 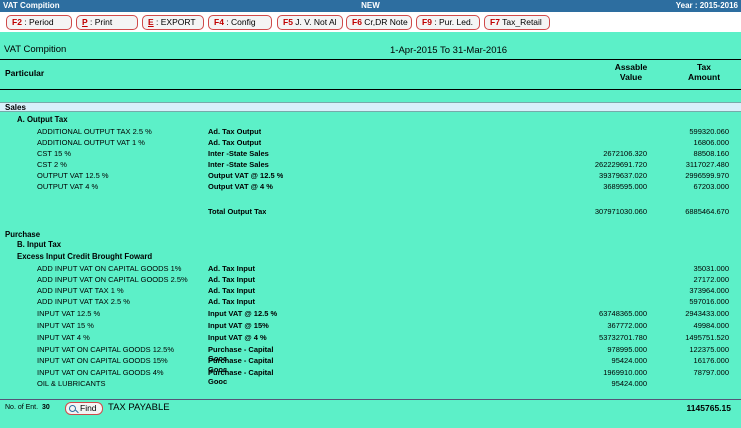 I want to click on jv-not-allowed-button: F5 J. V. Not Al, so click(x=310, y=22).